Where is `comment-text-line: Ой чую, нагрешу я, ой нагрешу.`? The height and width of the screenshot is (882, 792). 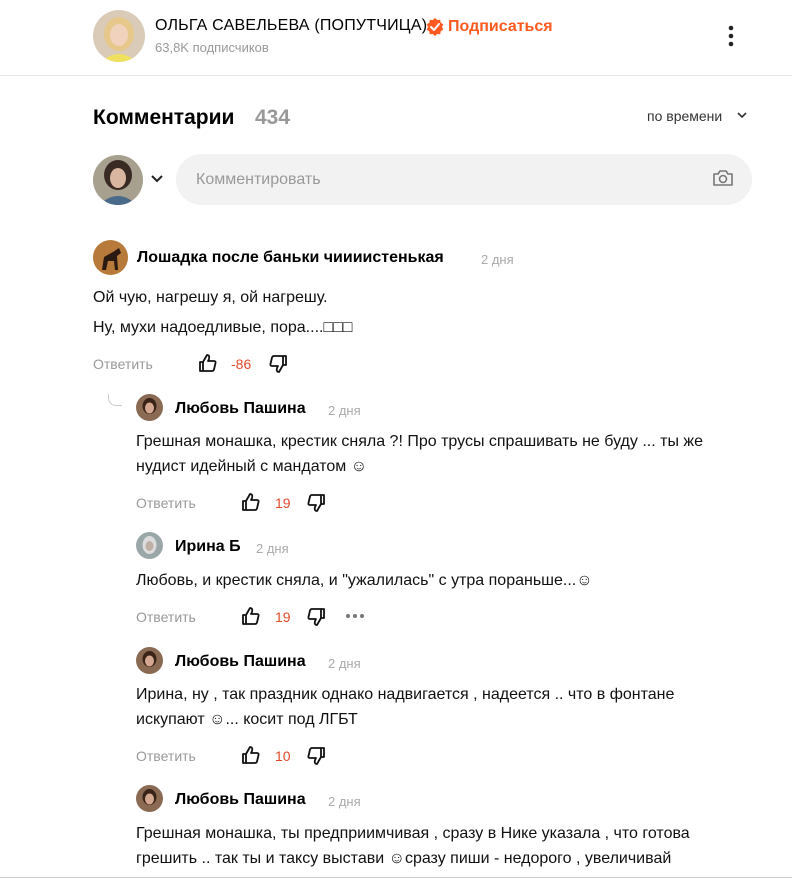
comment-text-line: Ой чую, нагрешу я, ой нагрешу. is located at coordinates (210, 297).